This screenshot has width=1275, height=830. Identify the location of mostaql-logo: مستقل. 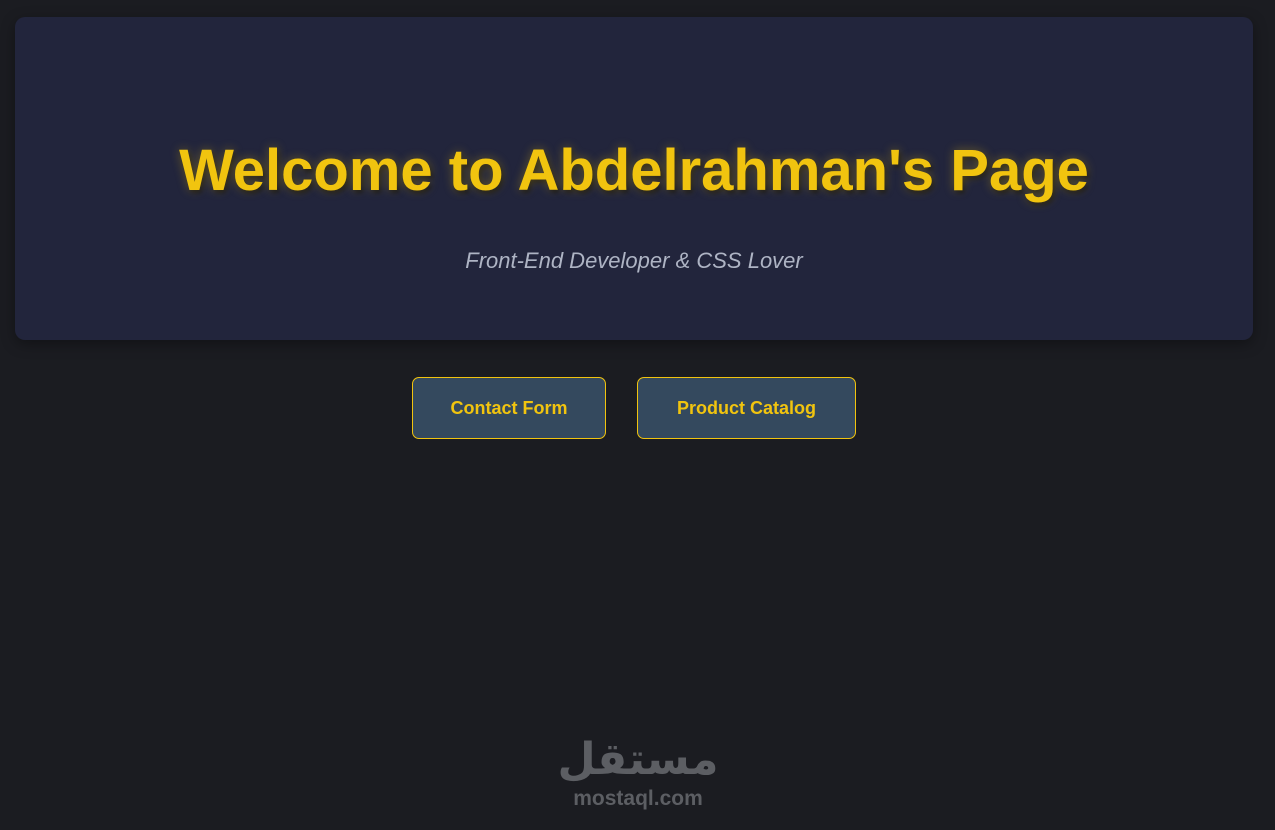
(638, 759).